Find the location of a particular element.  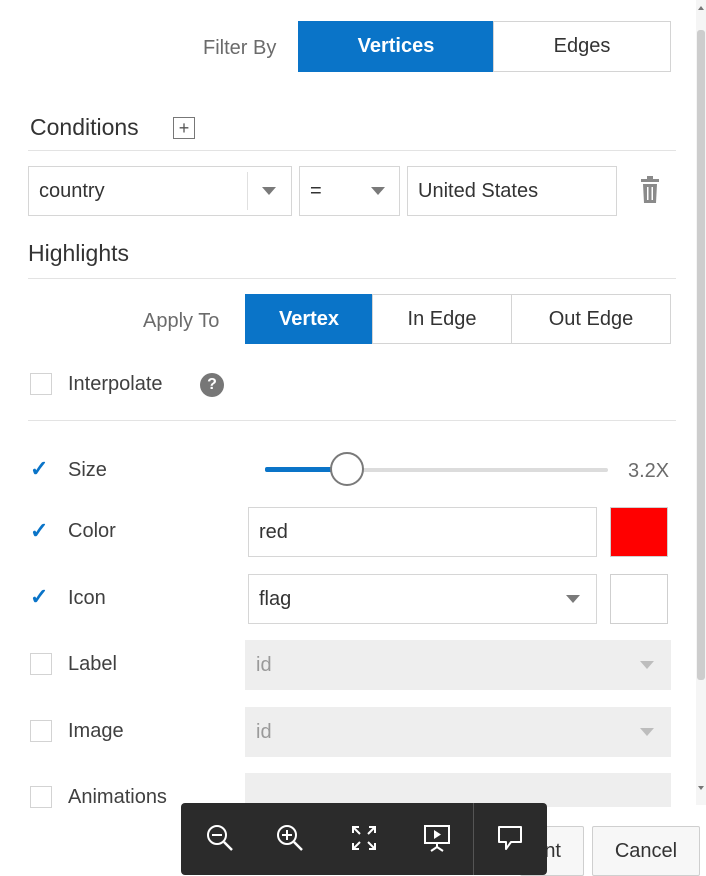

apply-out-edge-button: Out Edge is located at coordinates (591, 319).